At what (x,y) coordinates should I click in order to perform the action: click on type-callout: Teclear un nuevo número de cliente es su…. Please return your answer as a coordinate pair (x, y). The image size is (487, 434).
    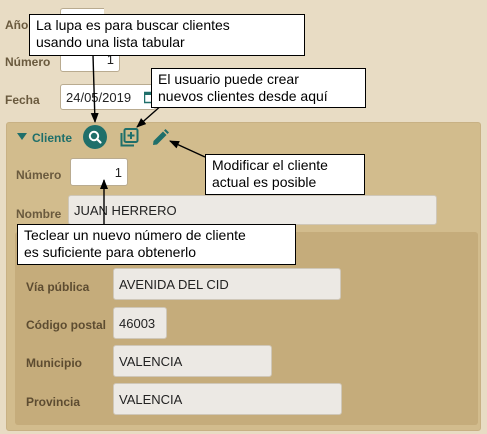
    Looking at the image, I should click on (156, 244).